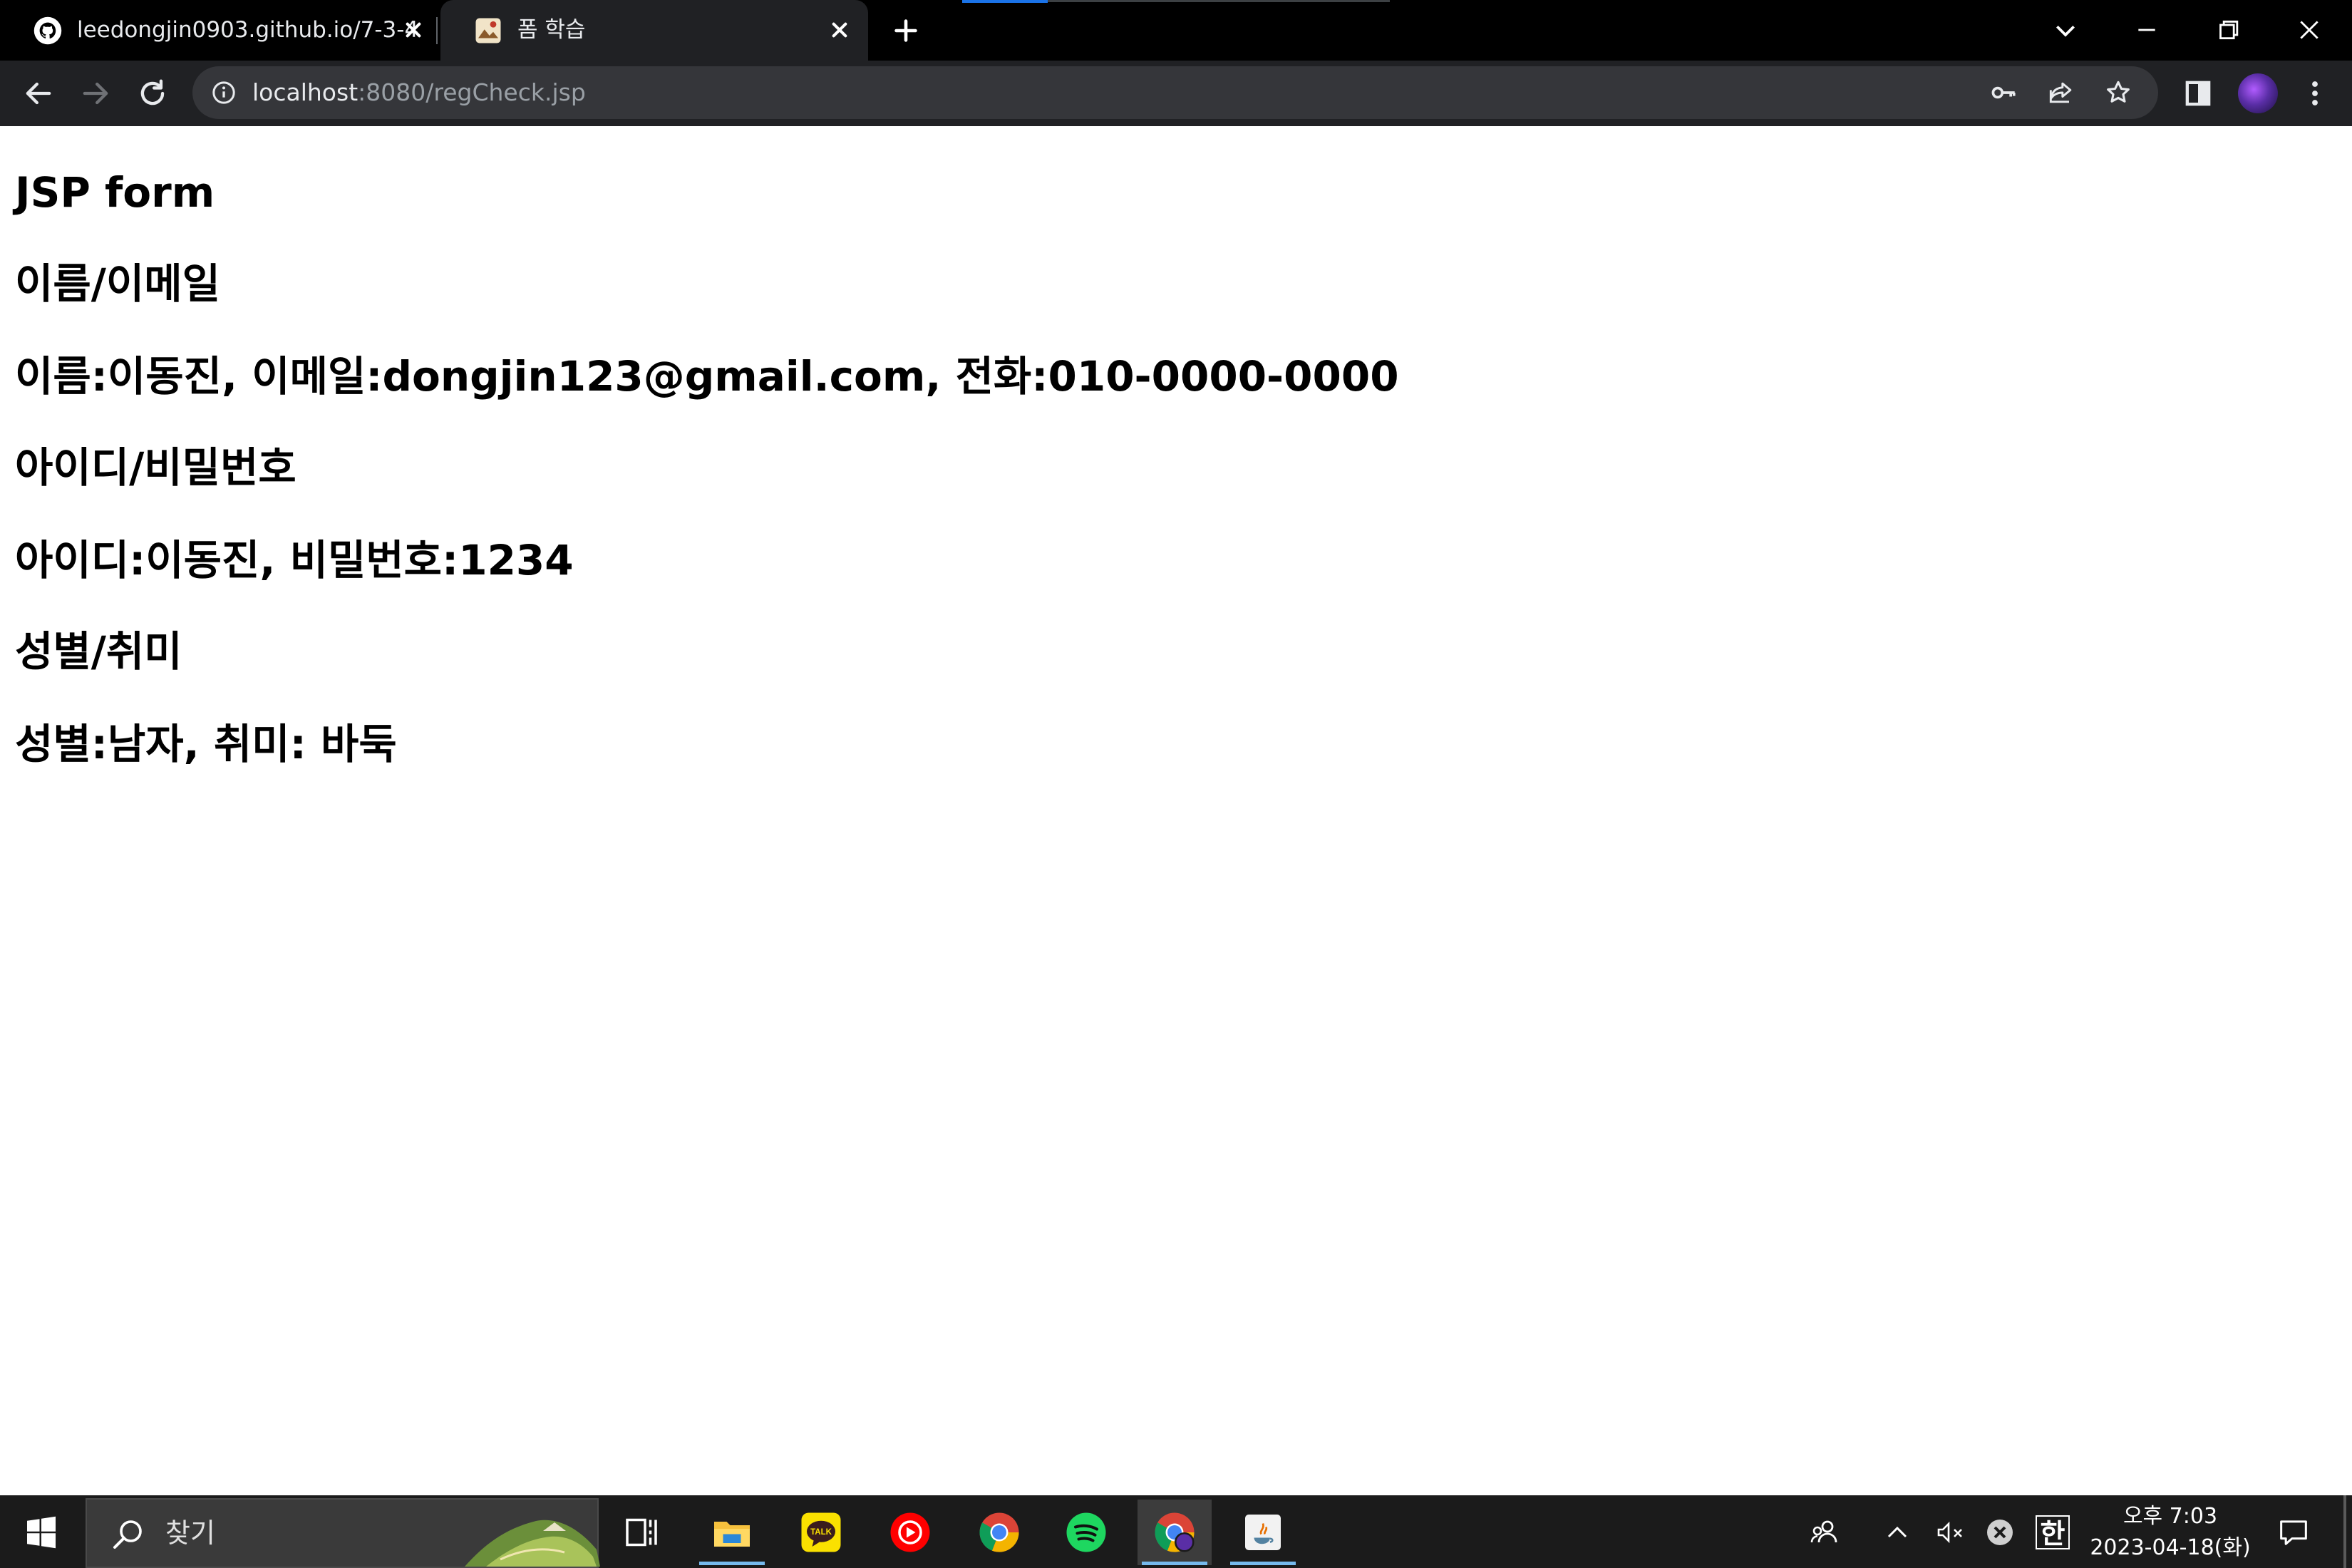 This screenshot has height=1568, width=2352. I want to click on result-gender-hobby: 성별:남자, 취미: 바둑, so click(206, 744).